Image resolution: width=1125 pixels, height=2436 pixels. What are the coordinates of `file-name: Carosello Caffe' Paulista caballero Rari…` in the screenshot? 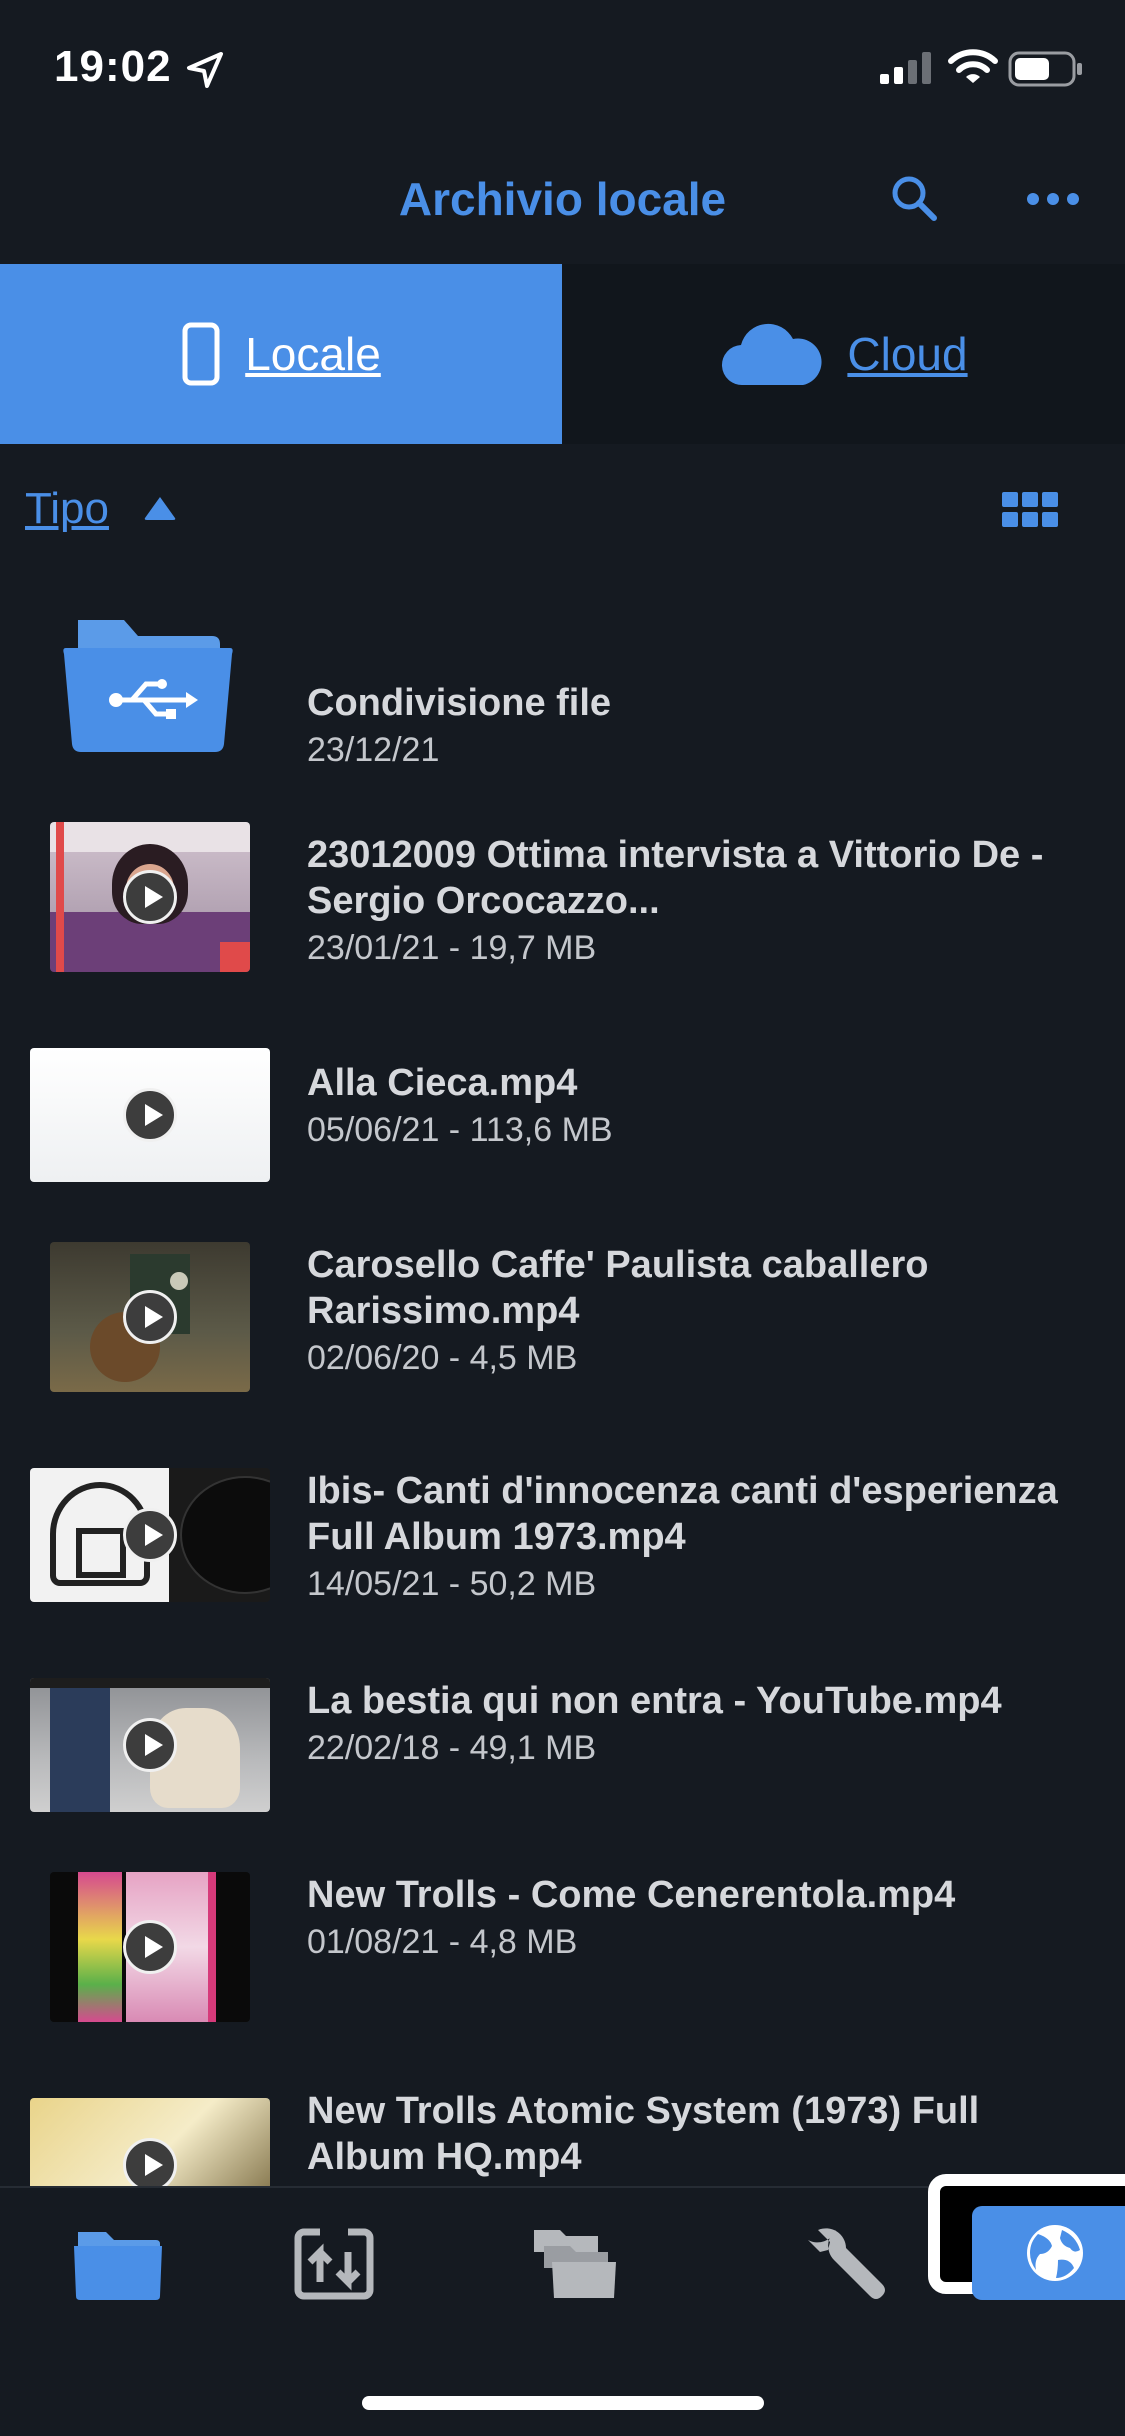 It's located at (618, 1288).